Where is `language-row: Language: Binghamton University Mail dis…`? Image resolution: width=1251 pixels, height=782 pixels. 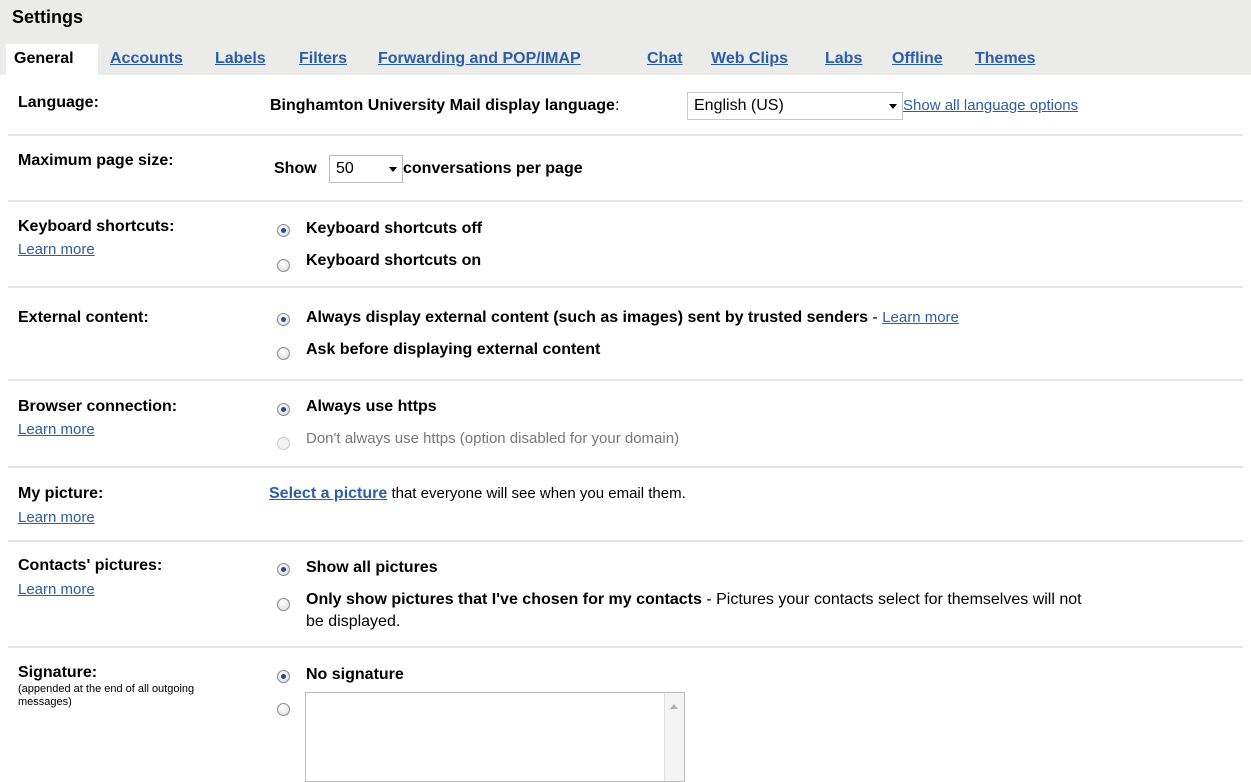
language-row: Language: Binghamton University Mail dis… is located at coordinates (625, 105).